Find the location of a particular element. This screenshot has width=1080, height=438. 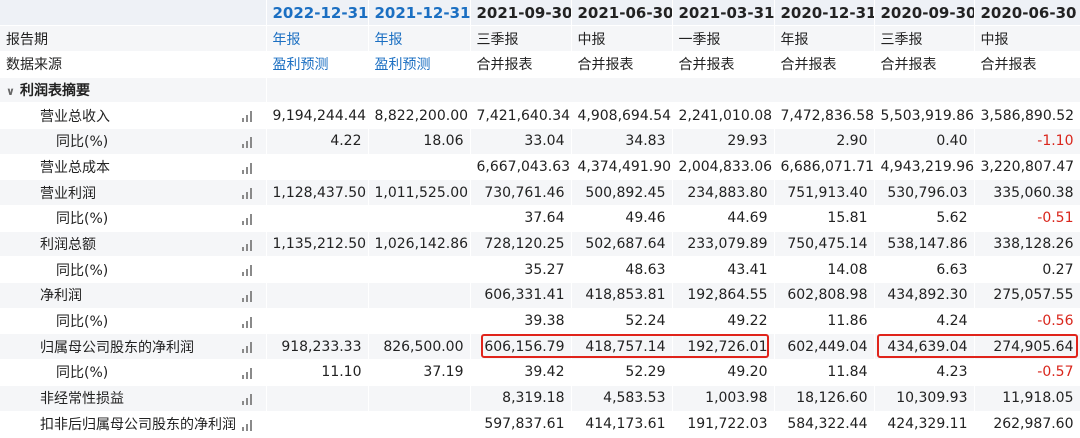

section-row: ∨ 利润表摘要 is located at coordinates (540, 90).